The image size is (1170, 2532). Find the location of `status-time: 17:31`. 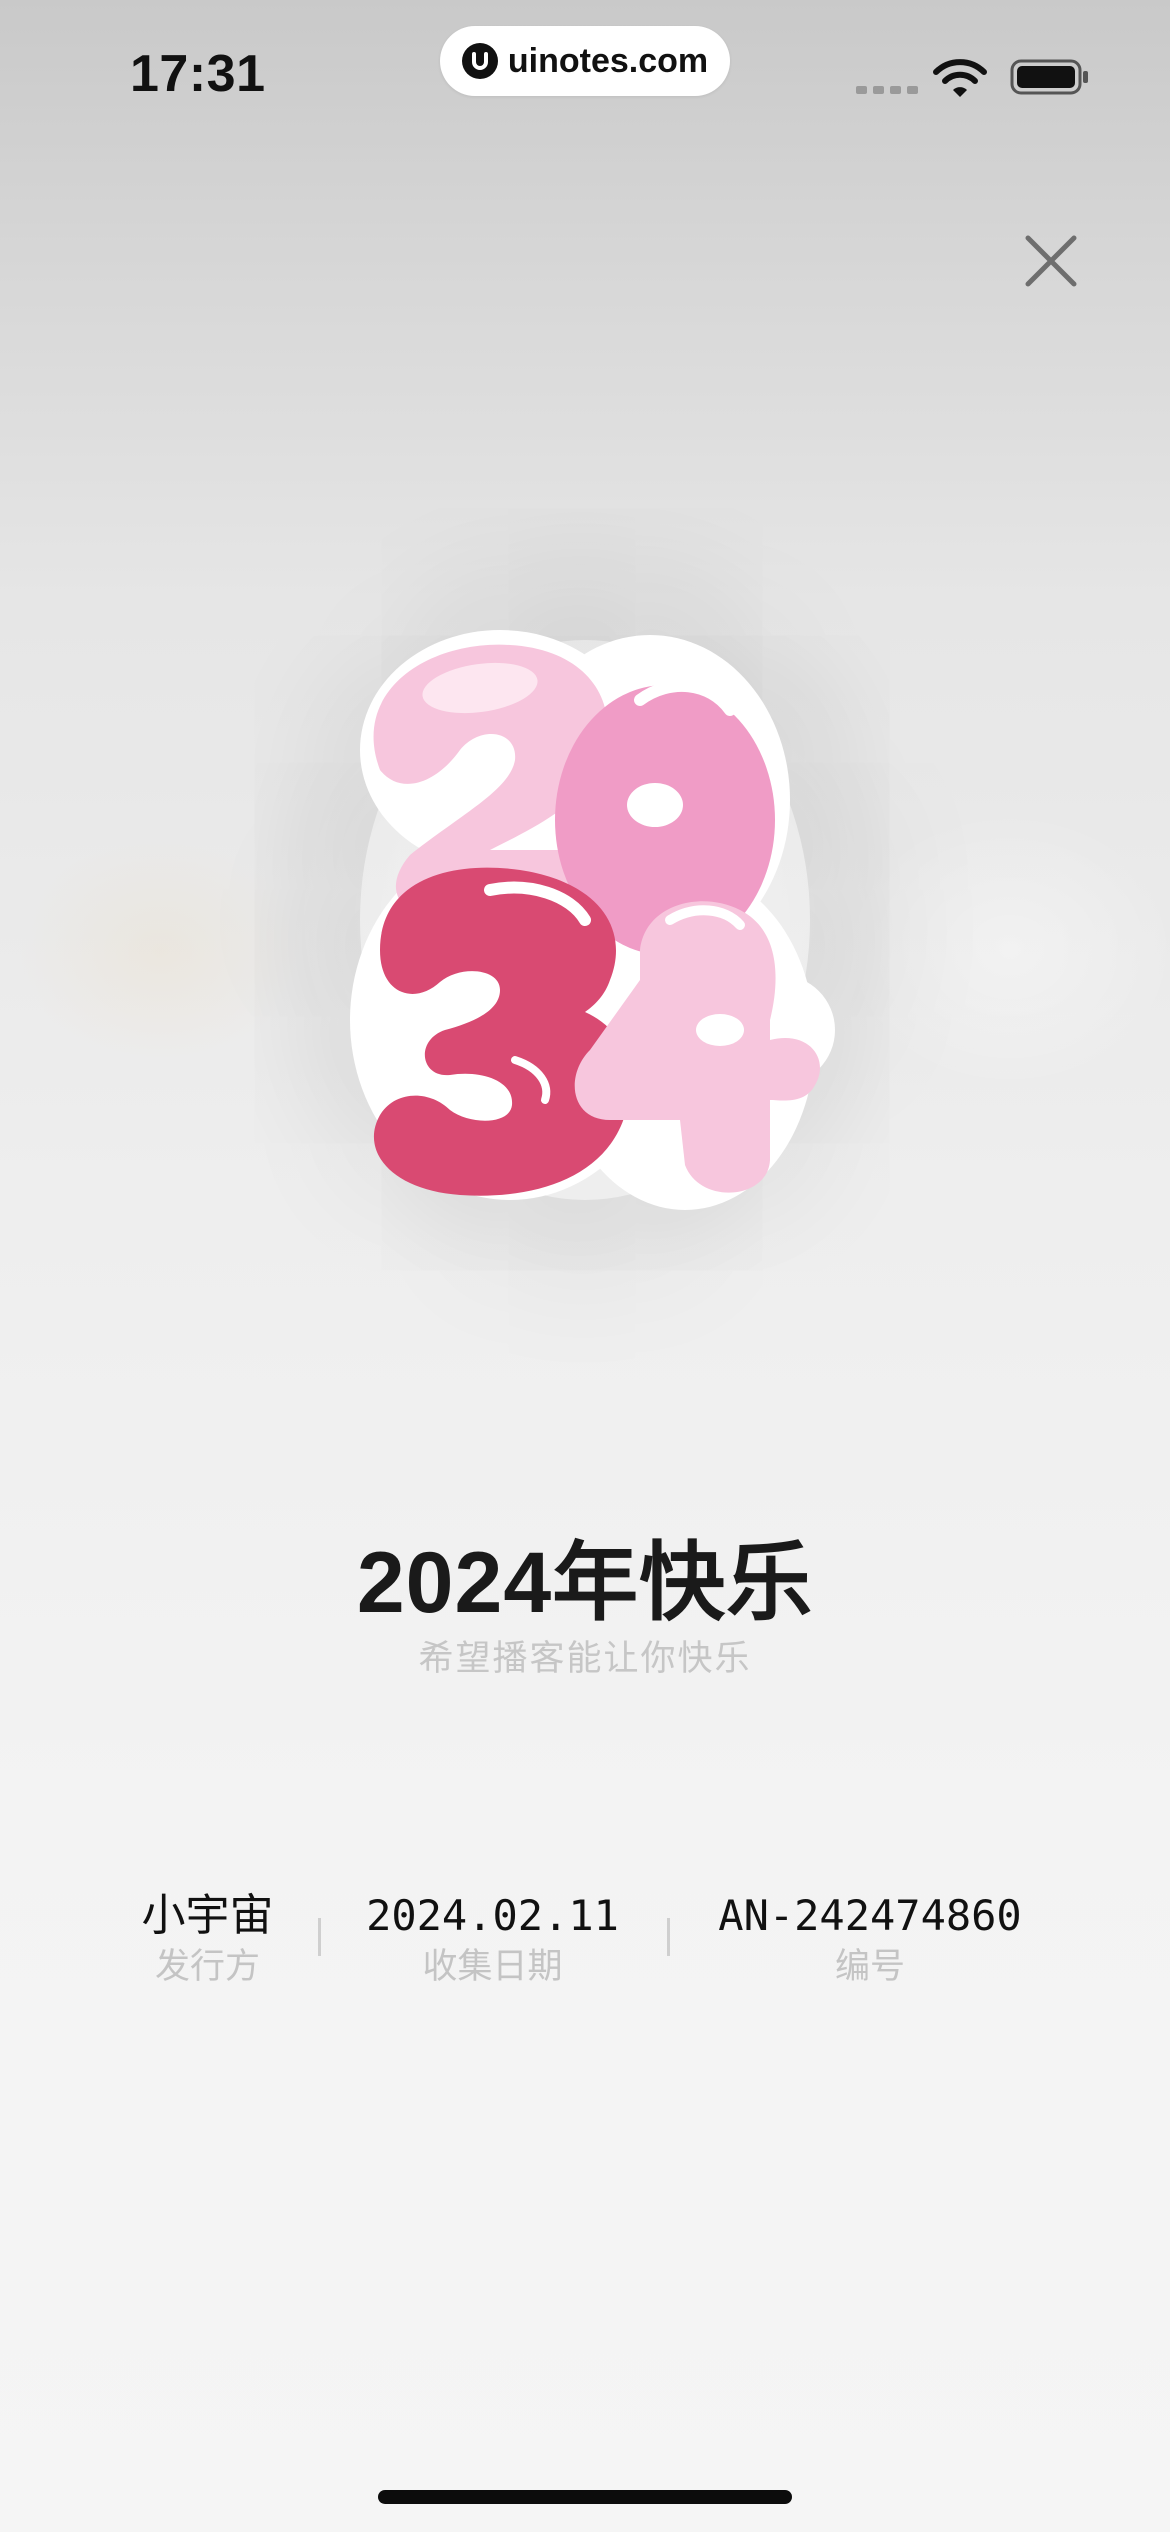

status-time: 17:31 is located at coordinates (198, 74).